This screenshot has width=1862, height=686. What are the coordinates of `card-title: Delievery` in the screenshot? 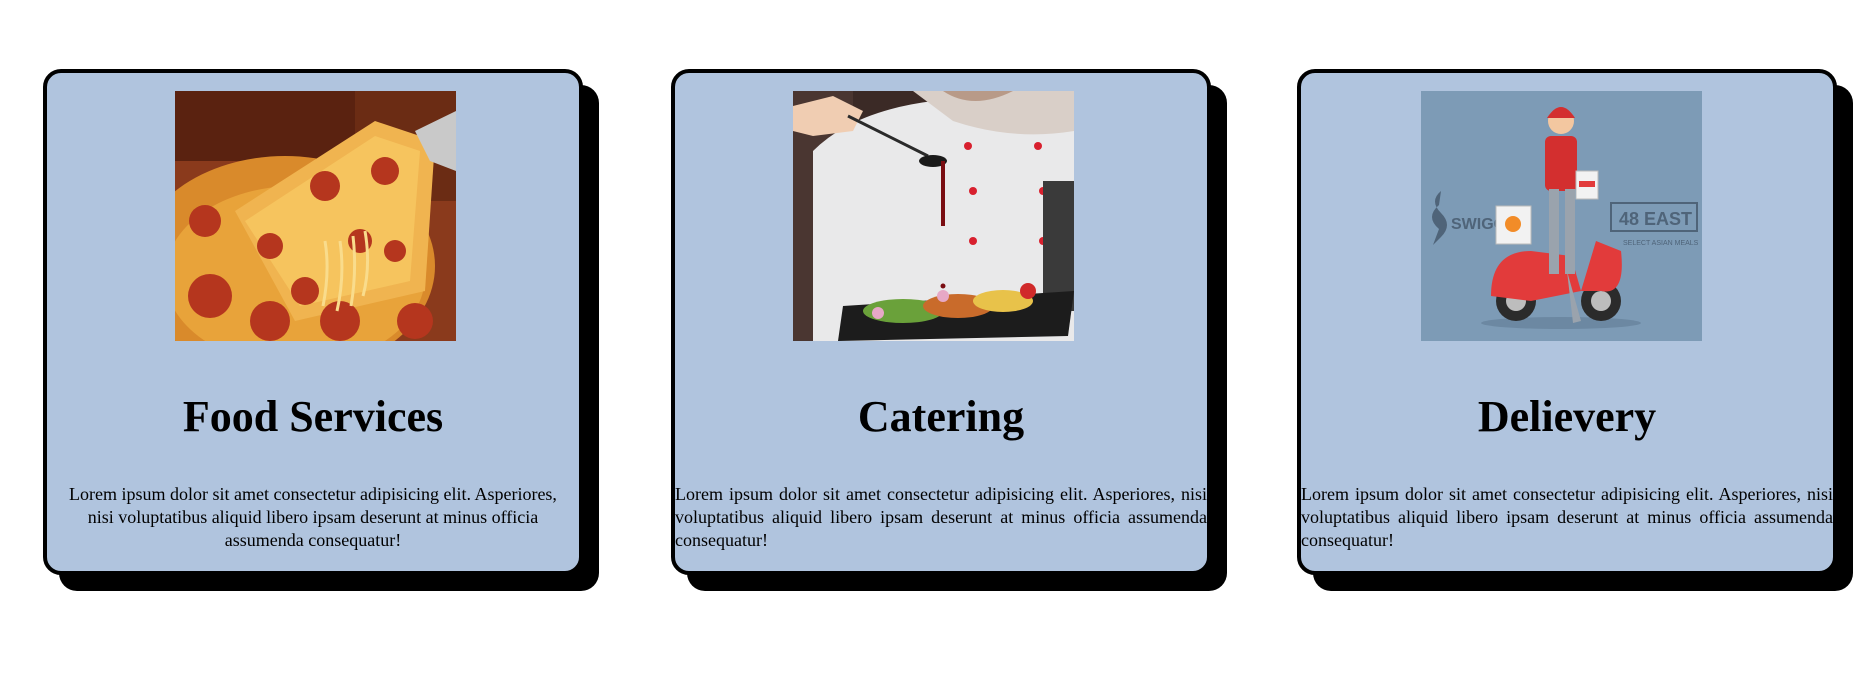 It's located at (1567, 416).